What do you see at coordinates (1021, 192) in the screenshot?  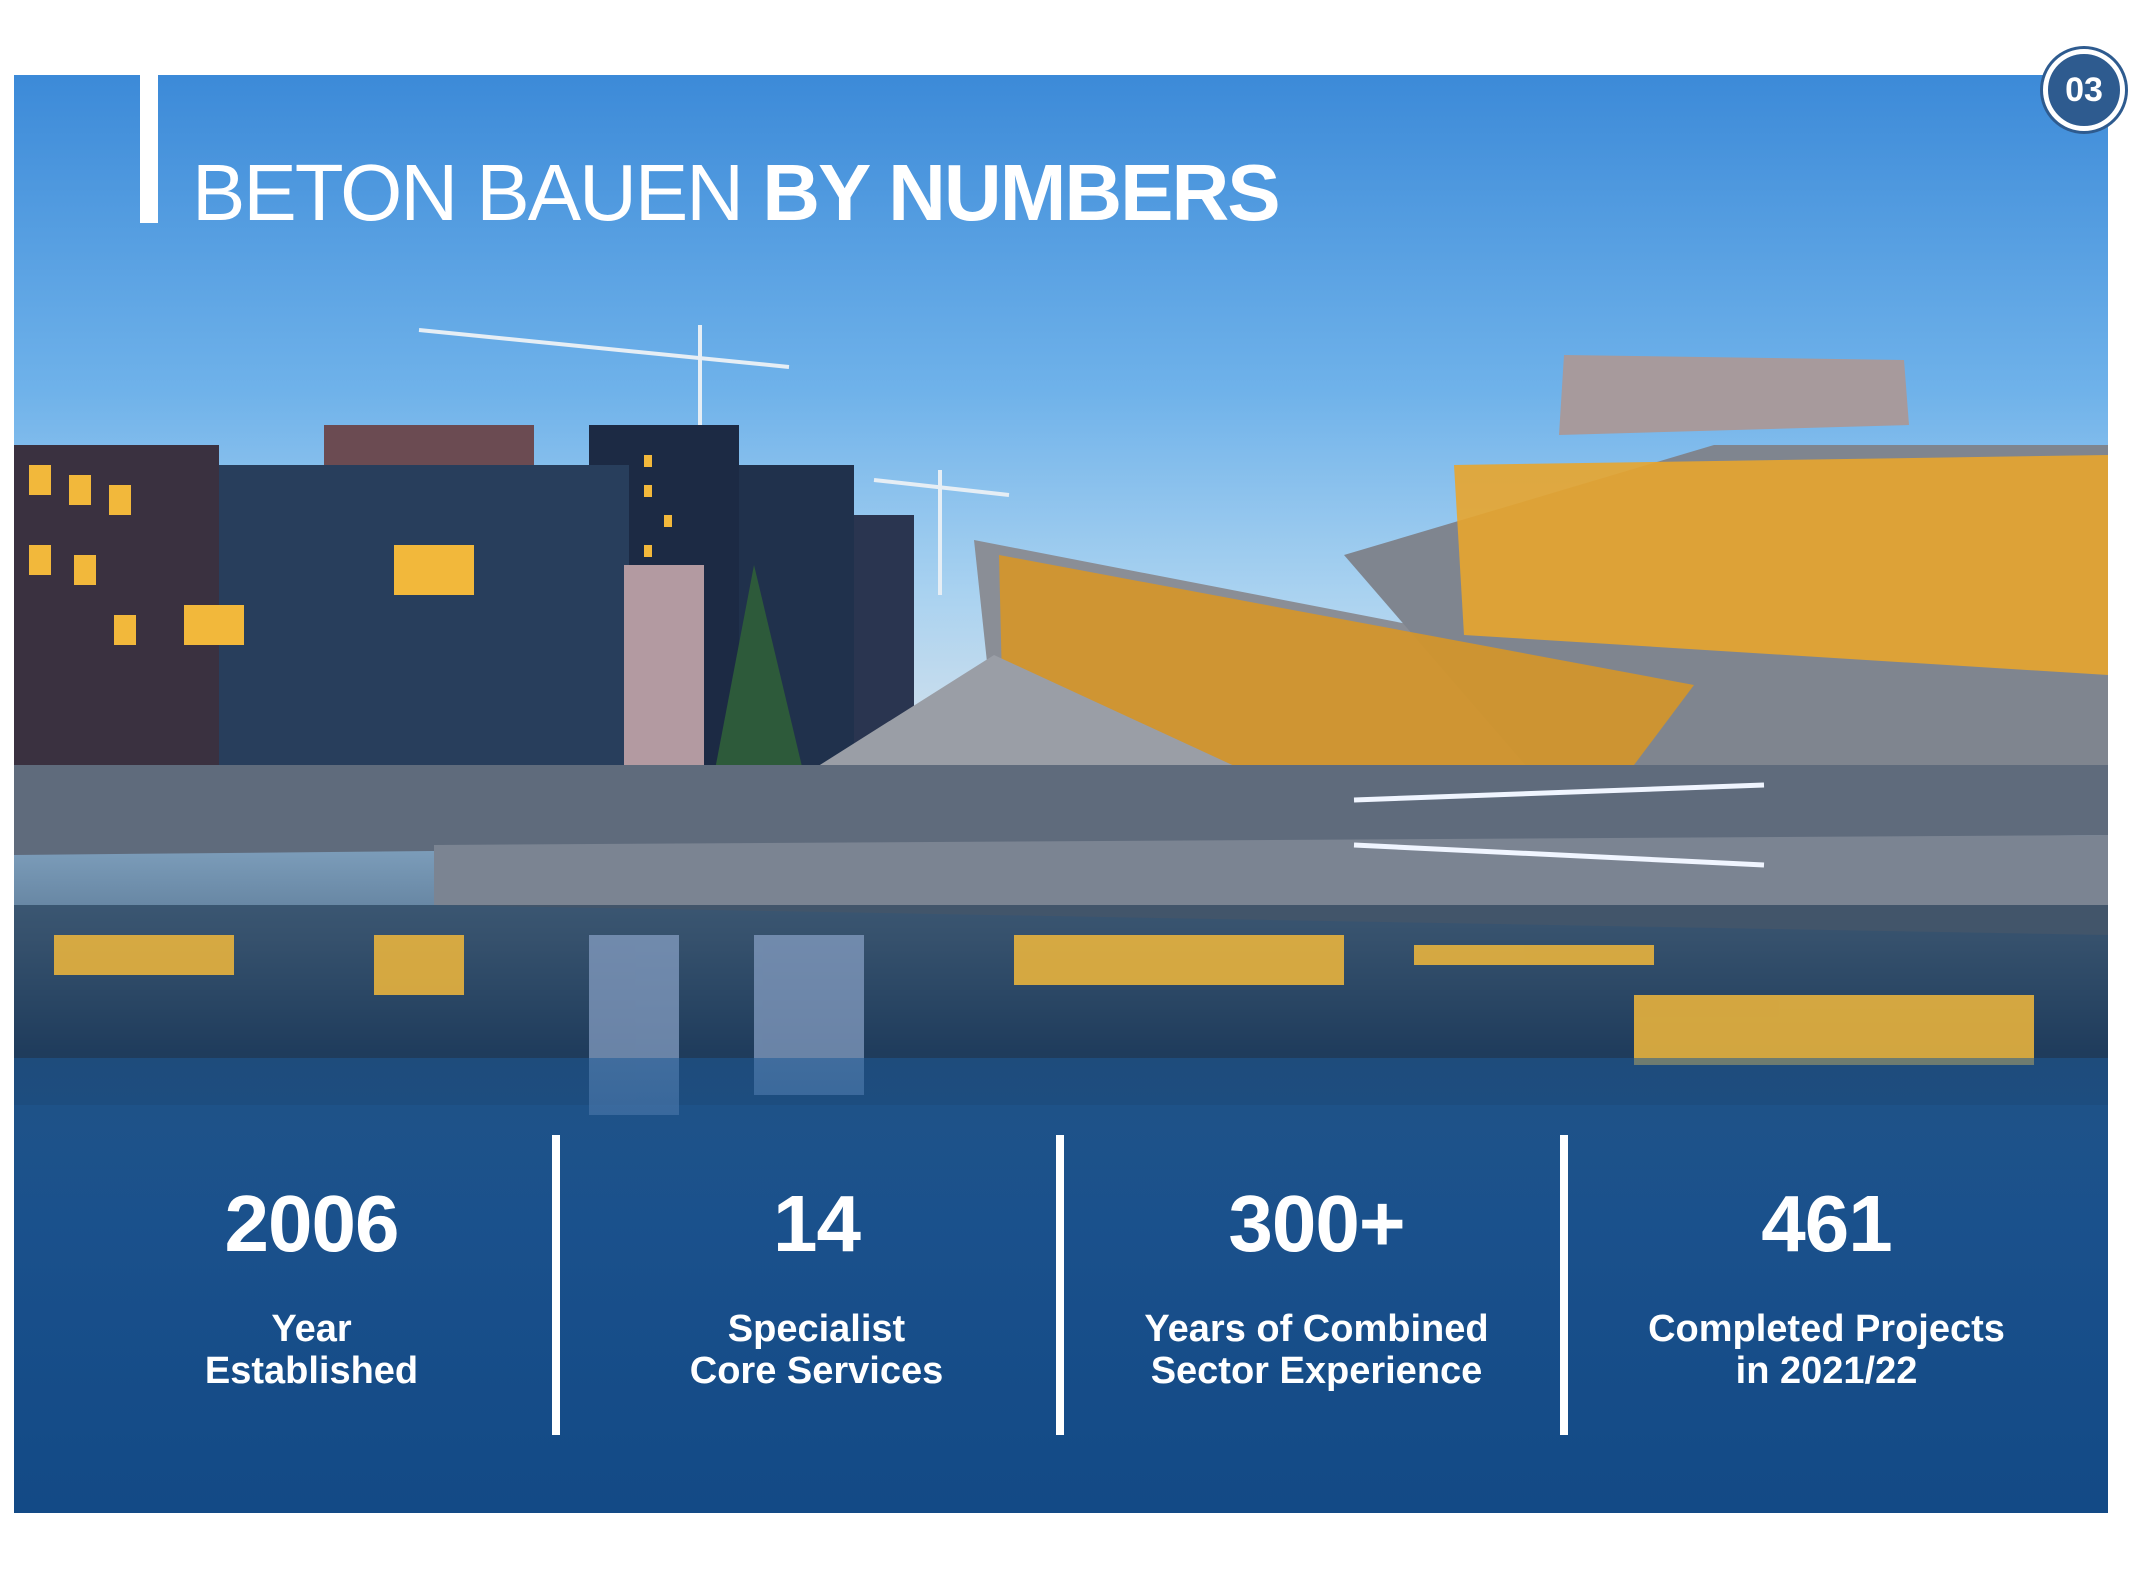 I see `title-bold: BY NUMBERS` at bounding box center [1021, 192].